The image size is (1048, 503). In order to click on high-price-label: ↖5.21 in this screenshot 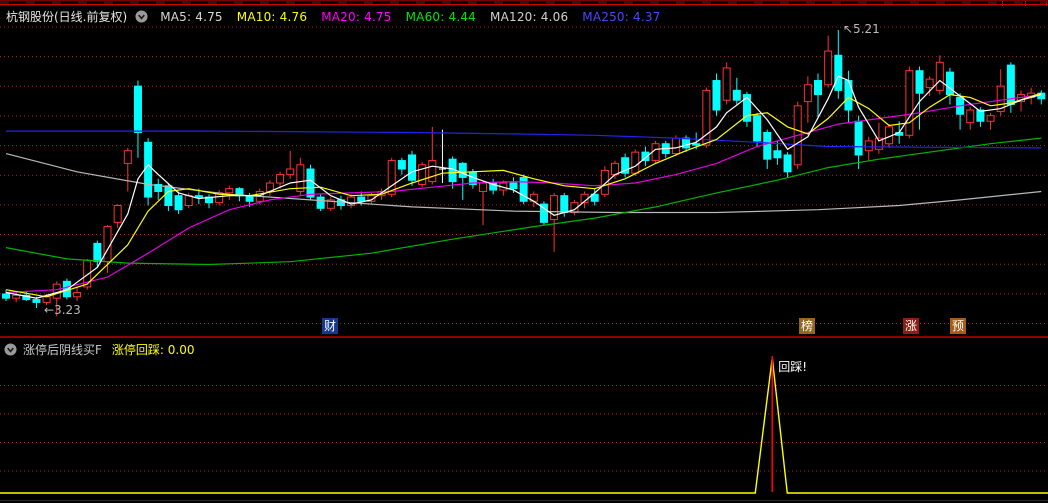, I will do `click(861, 29)`.